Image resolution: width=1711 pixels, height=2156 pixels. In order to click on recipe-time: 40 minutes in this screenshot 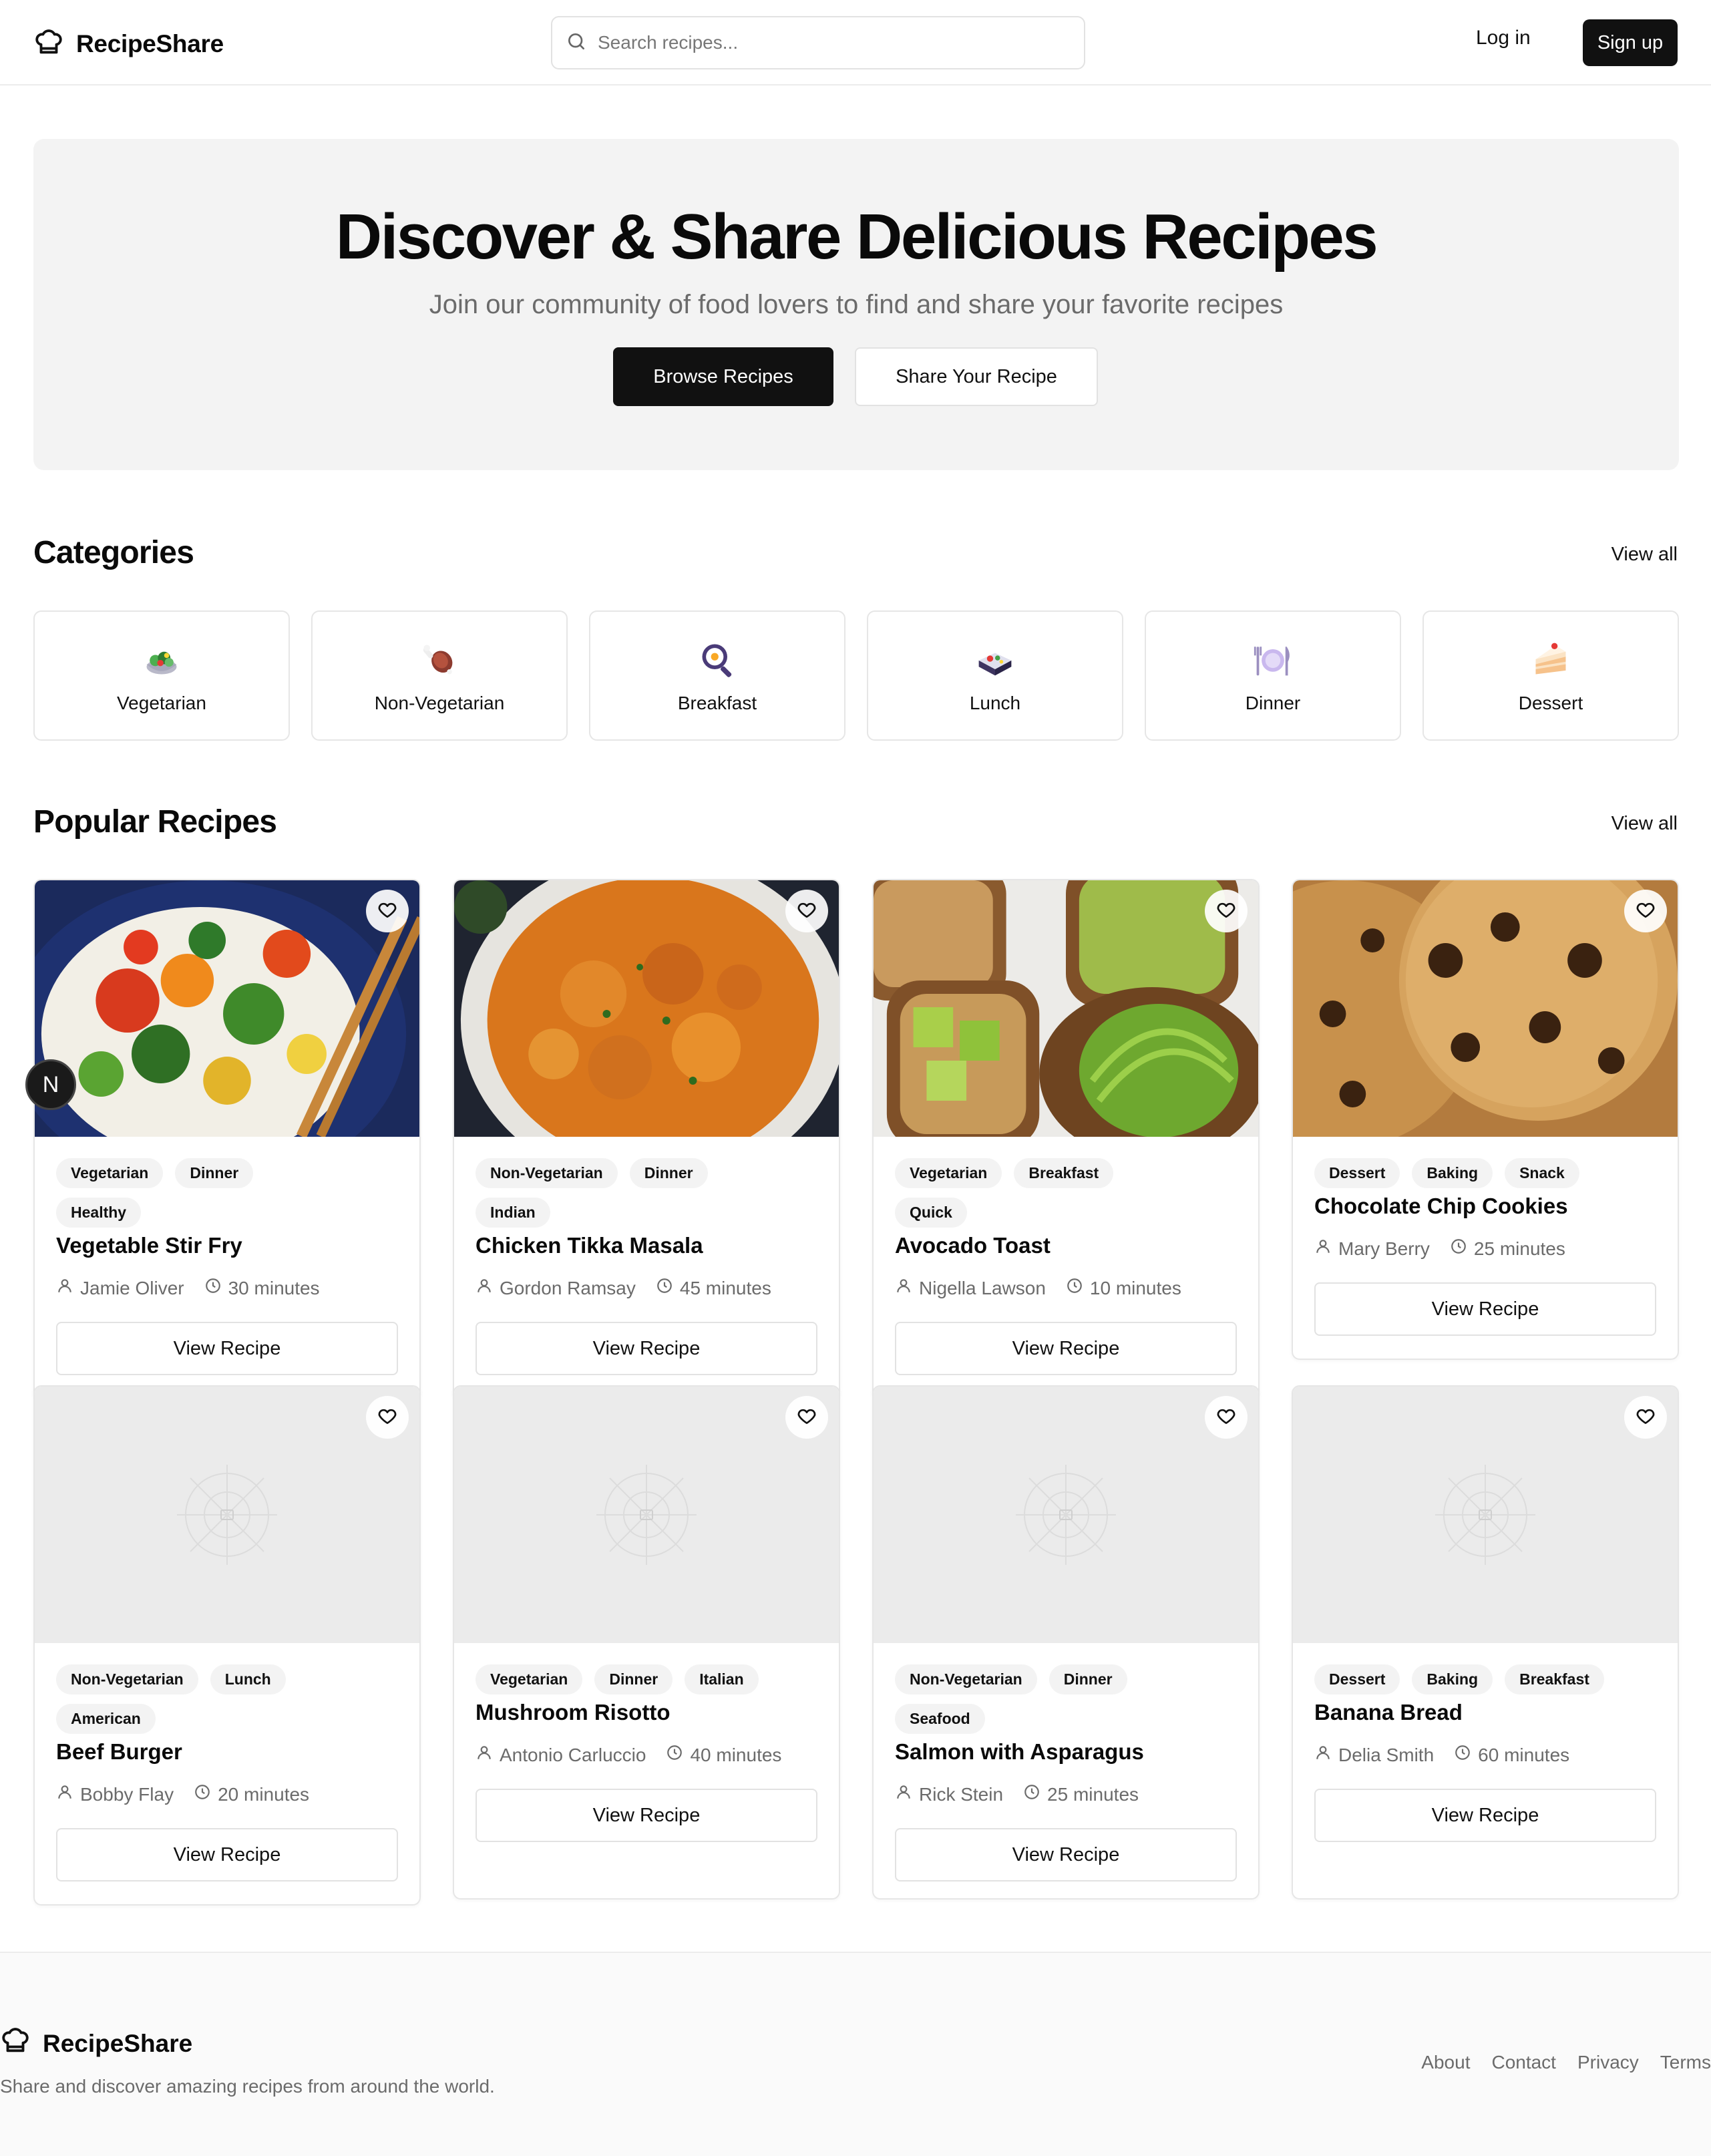, I will do `click(736, 1754)`.